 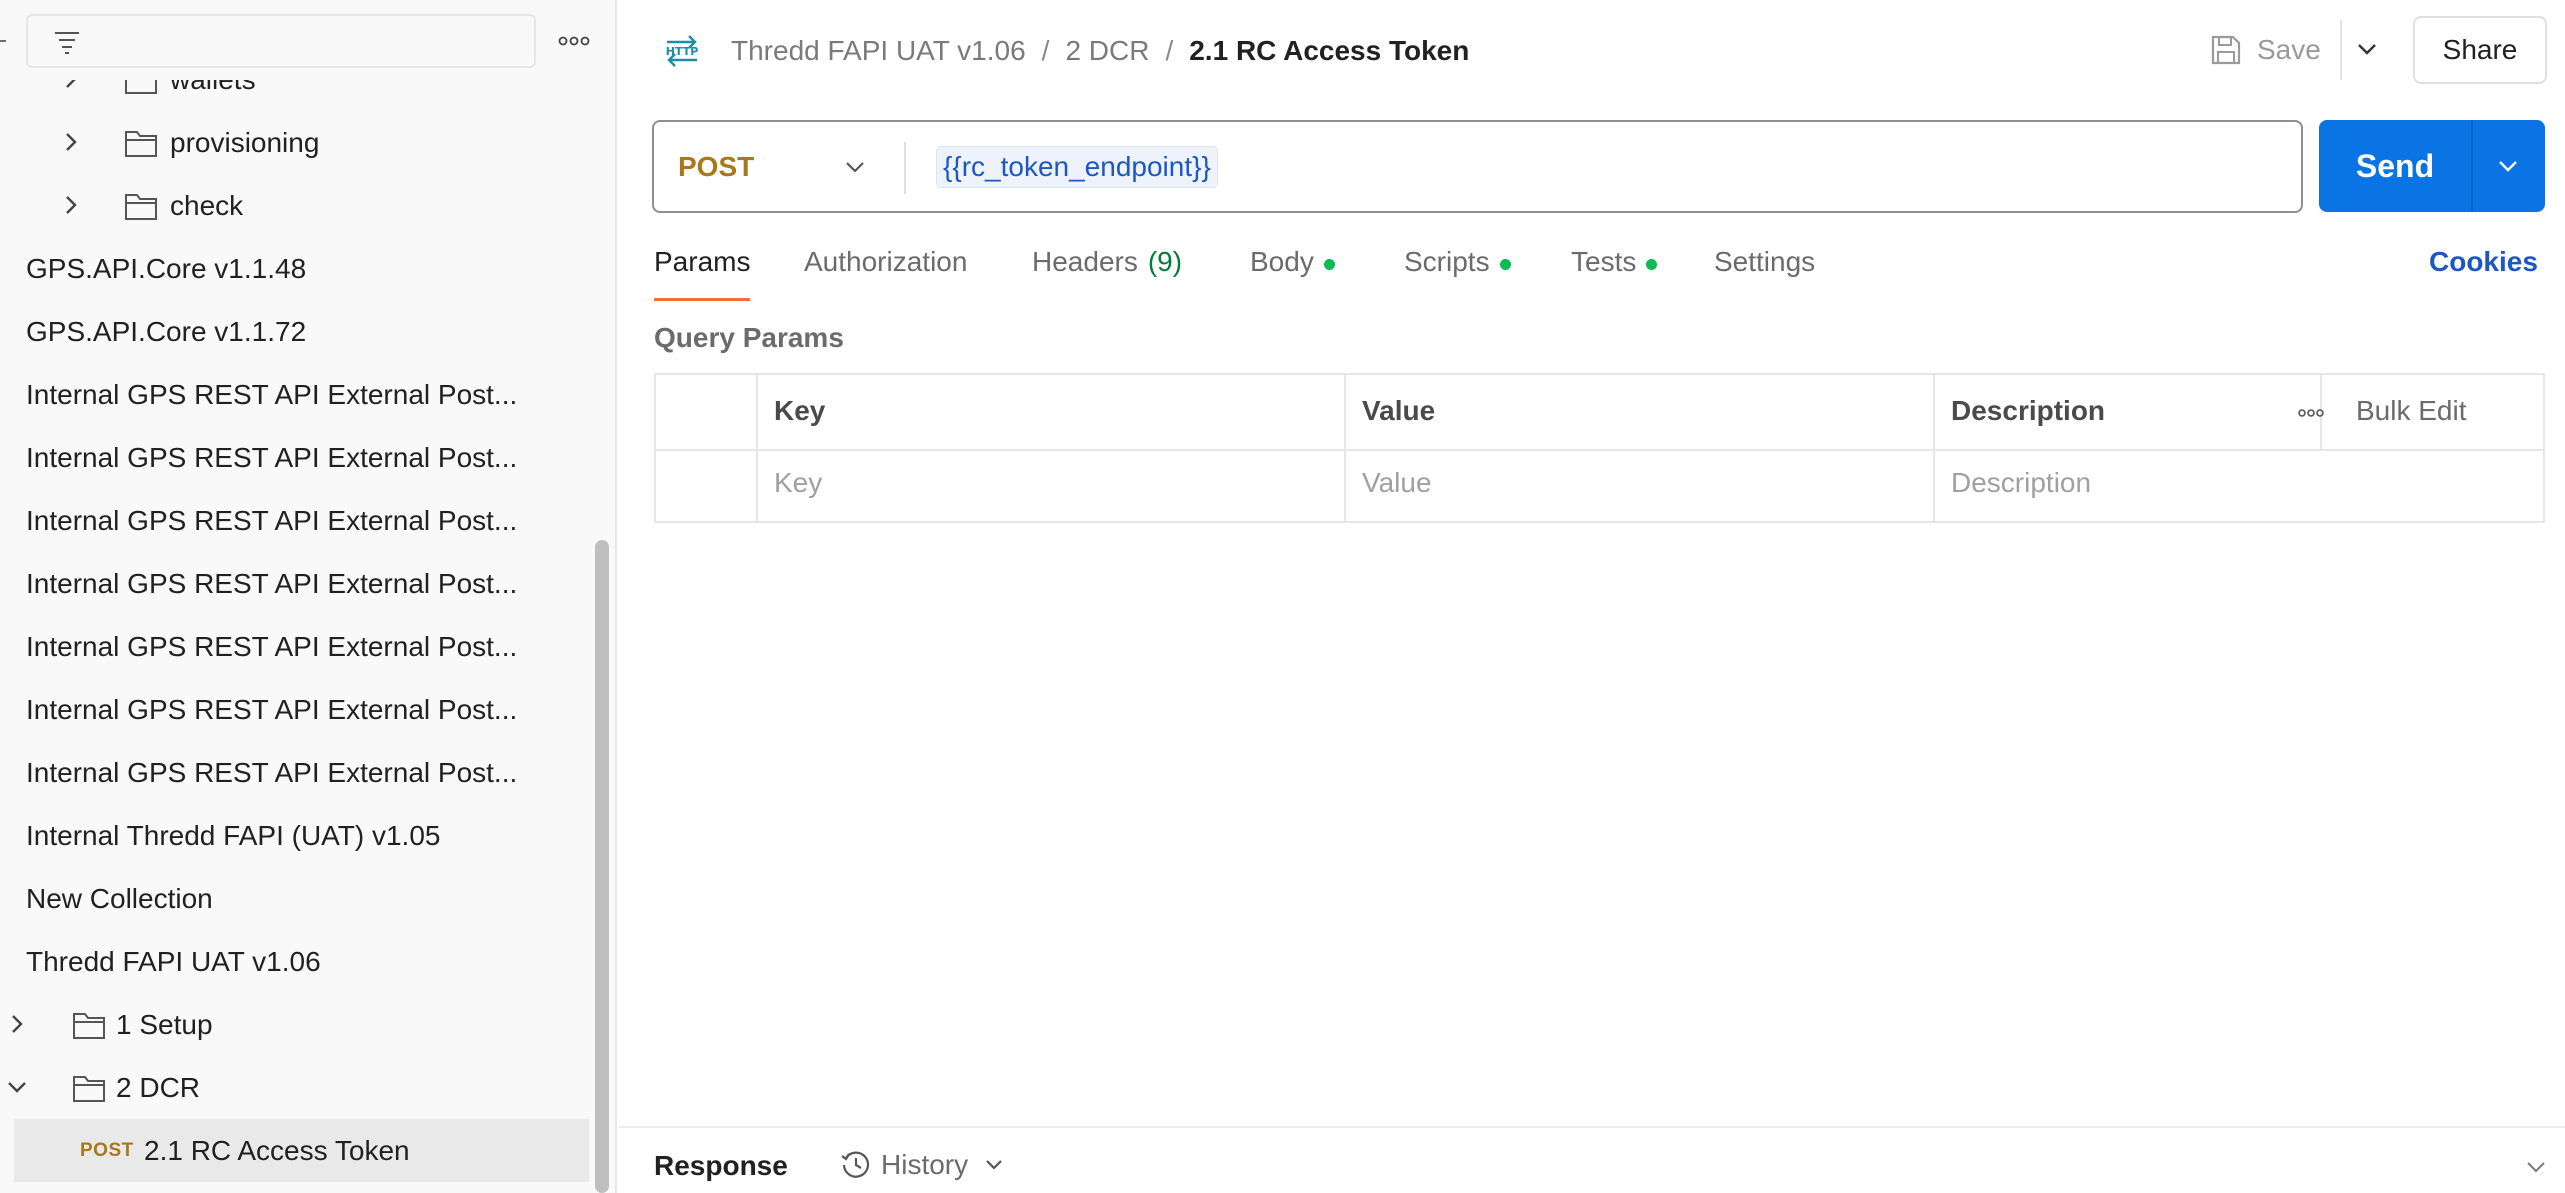 I want to click on tab-scripts: Scripts, so click(x=1457, y=274).